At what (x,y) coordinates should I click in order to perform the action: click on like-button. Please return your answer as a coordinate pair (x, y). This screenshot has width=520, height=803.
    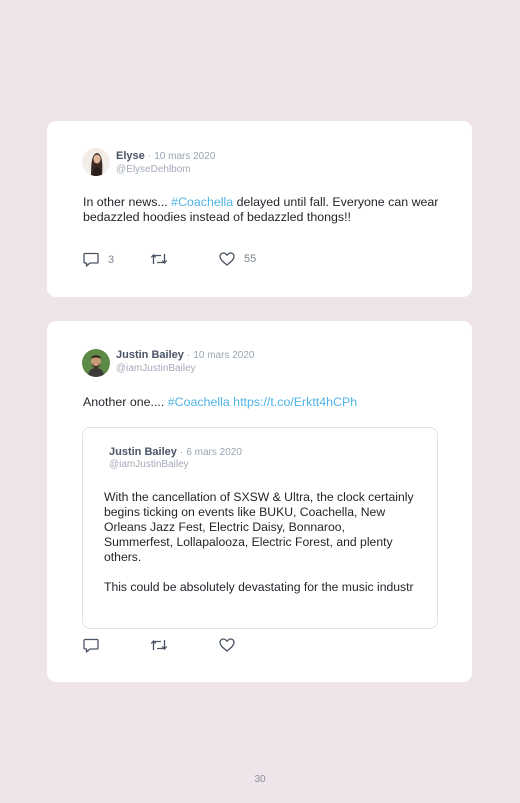
    Looking at the image, I should click on (227, 645).